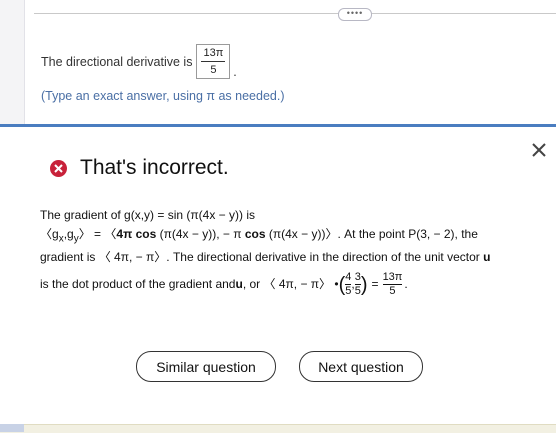 The width and height of the screenshot is (556, 433). Describe the element at coordinates (213, 70) in the screenshot. I see `answer-denominator: 5` at that location.